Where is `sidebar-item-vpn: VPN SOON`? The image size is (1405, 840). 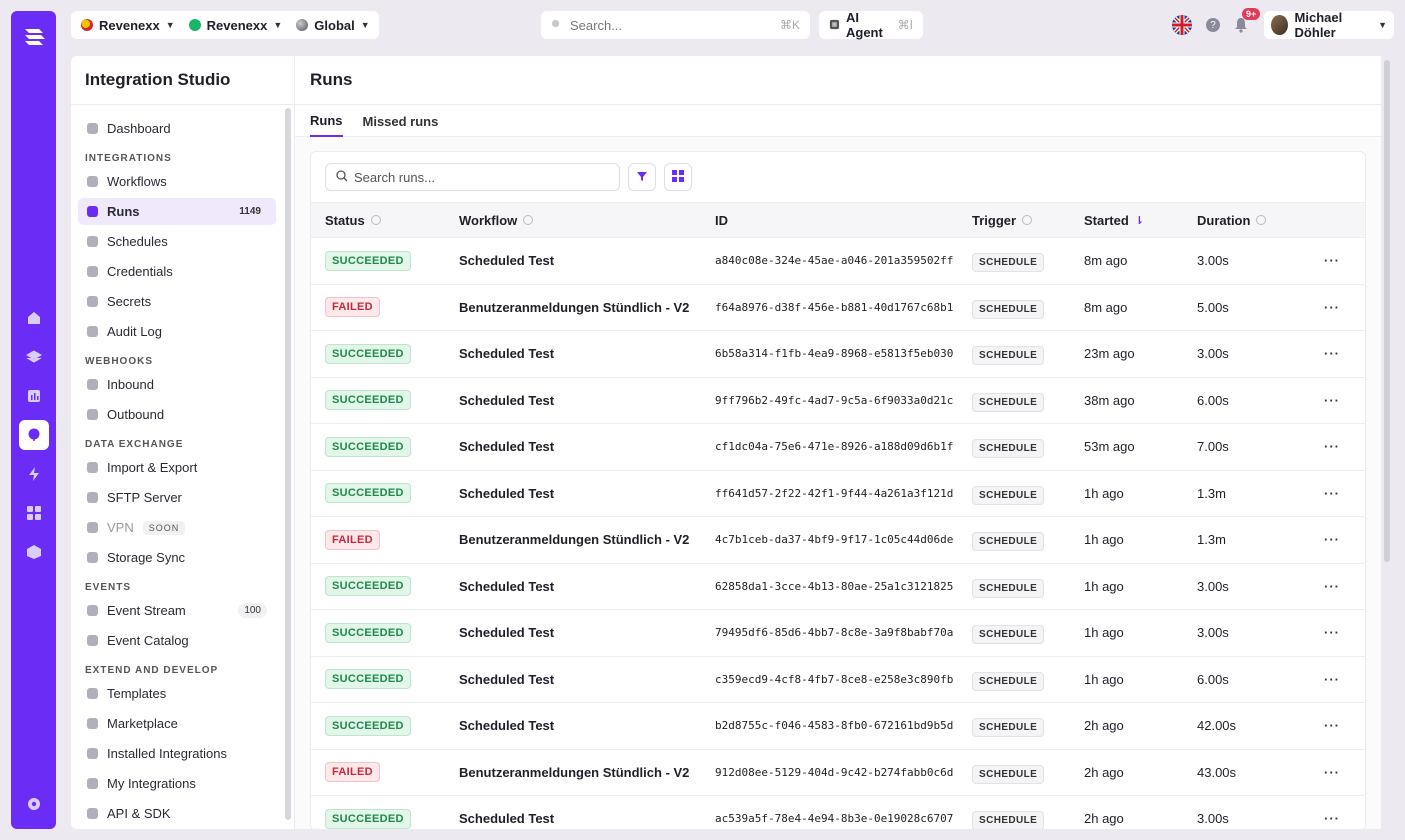 sidebar-item-vpn: VPN SOON is located at coordinates (177, 527).